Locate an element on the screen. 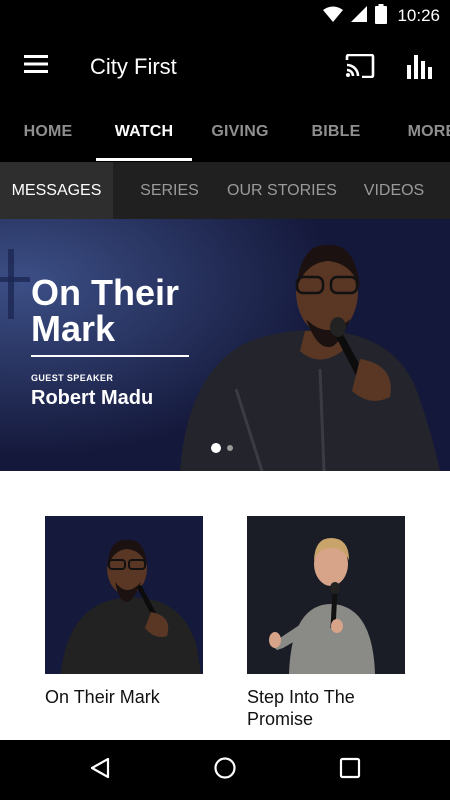  subtab-videos: VIDEOS is located at coordinates (394, 190).